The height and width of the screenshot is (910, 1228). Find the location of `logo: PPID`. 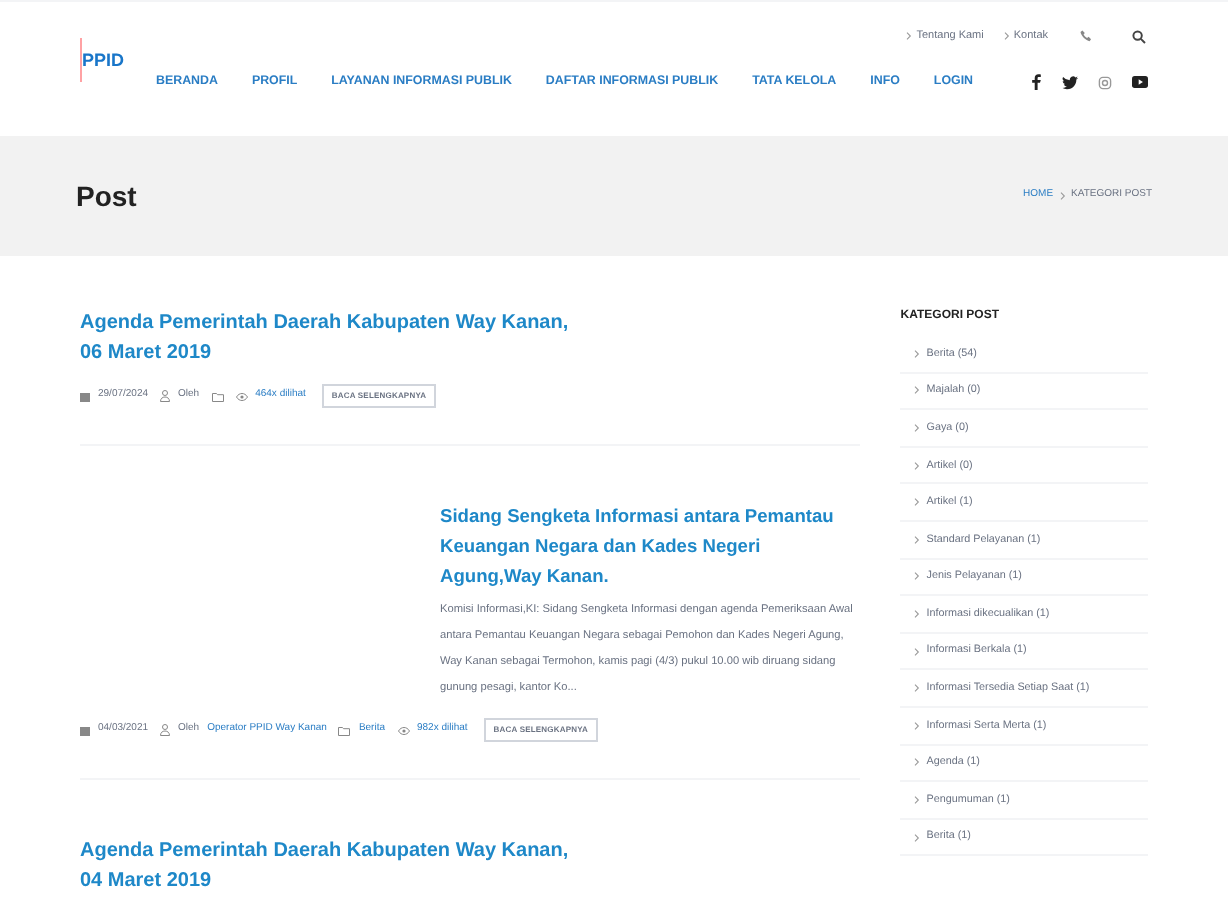

logo: PPID is located at coordinates (108, 60).